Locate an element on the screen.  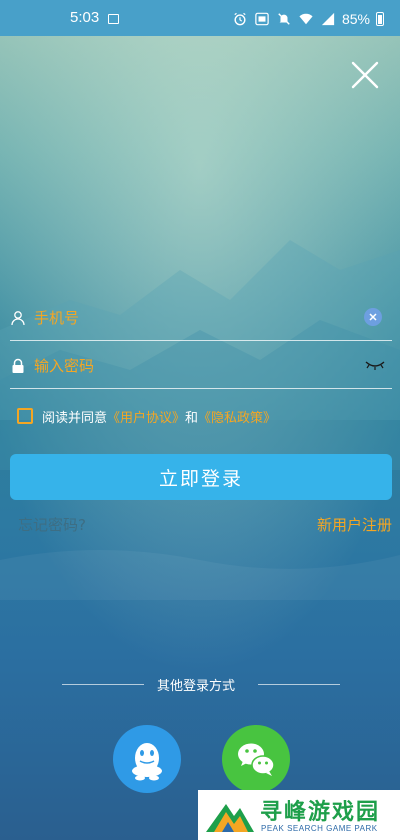
wechat-login-button is located at coordinates (256, 759).